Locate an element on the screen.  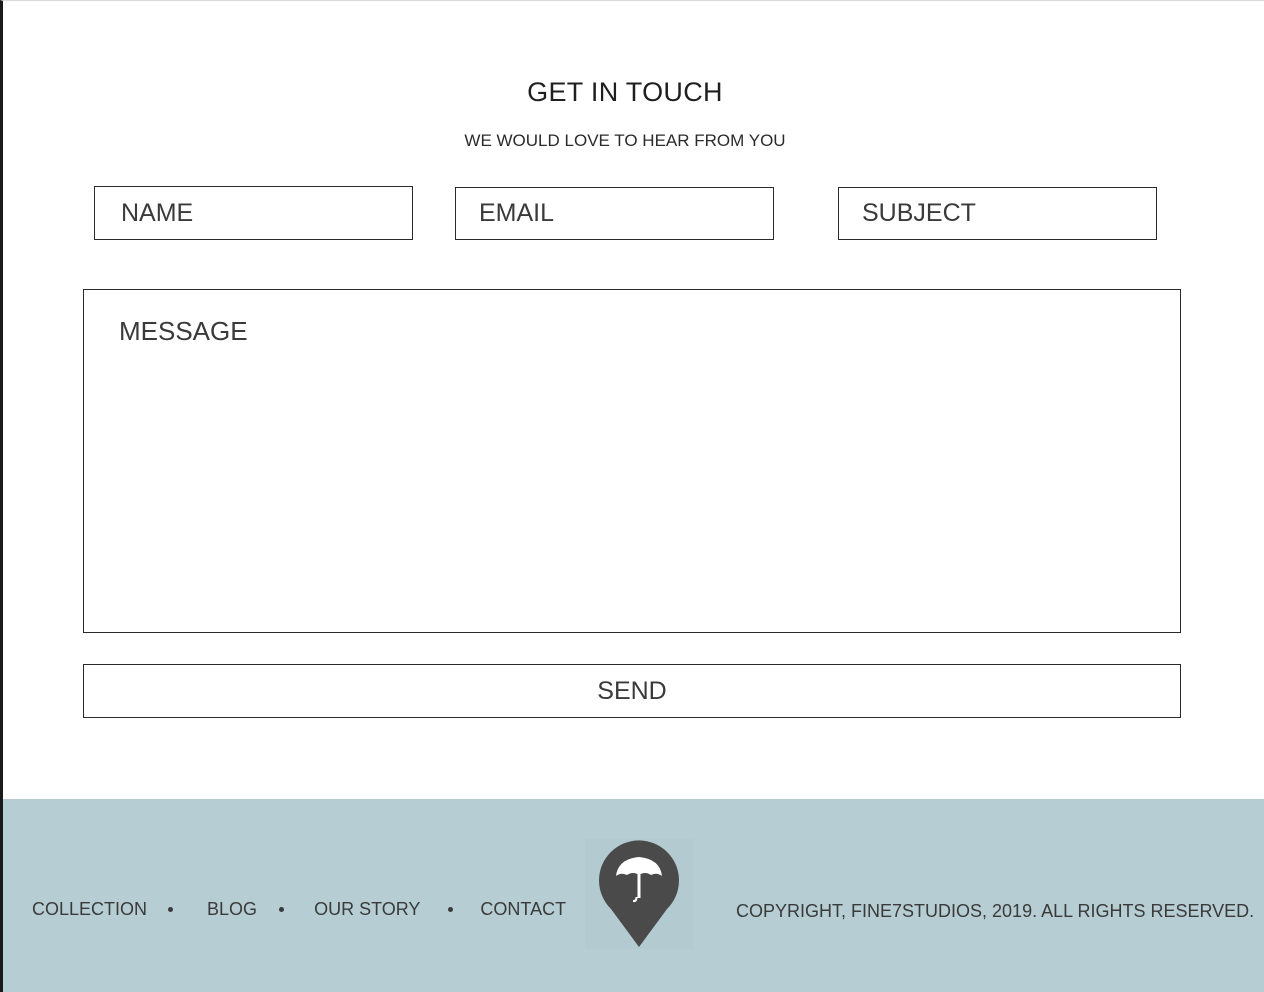
email-placeholder: EMAIL is located at coordinates (517, 213).